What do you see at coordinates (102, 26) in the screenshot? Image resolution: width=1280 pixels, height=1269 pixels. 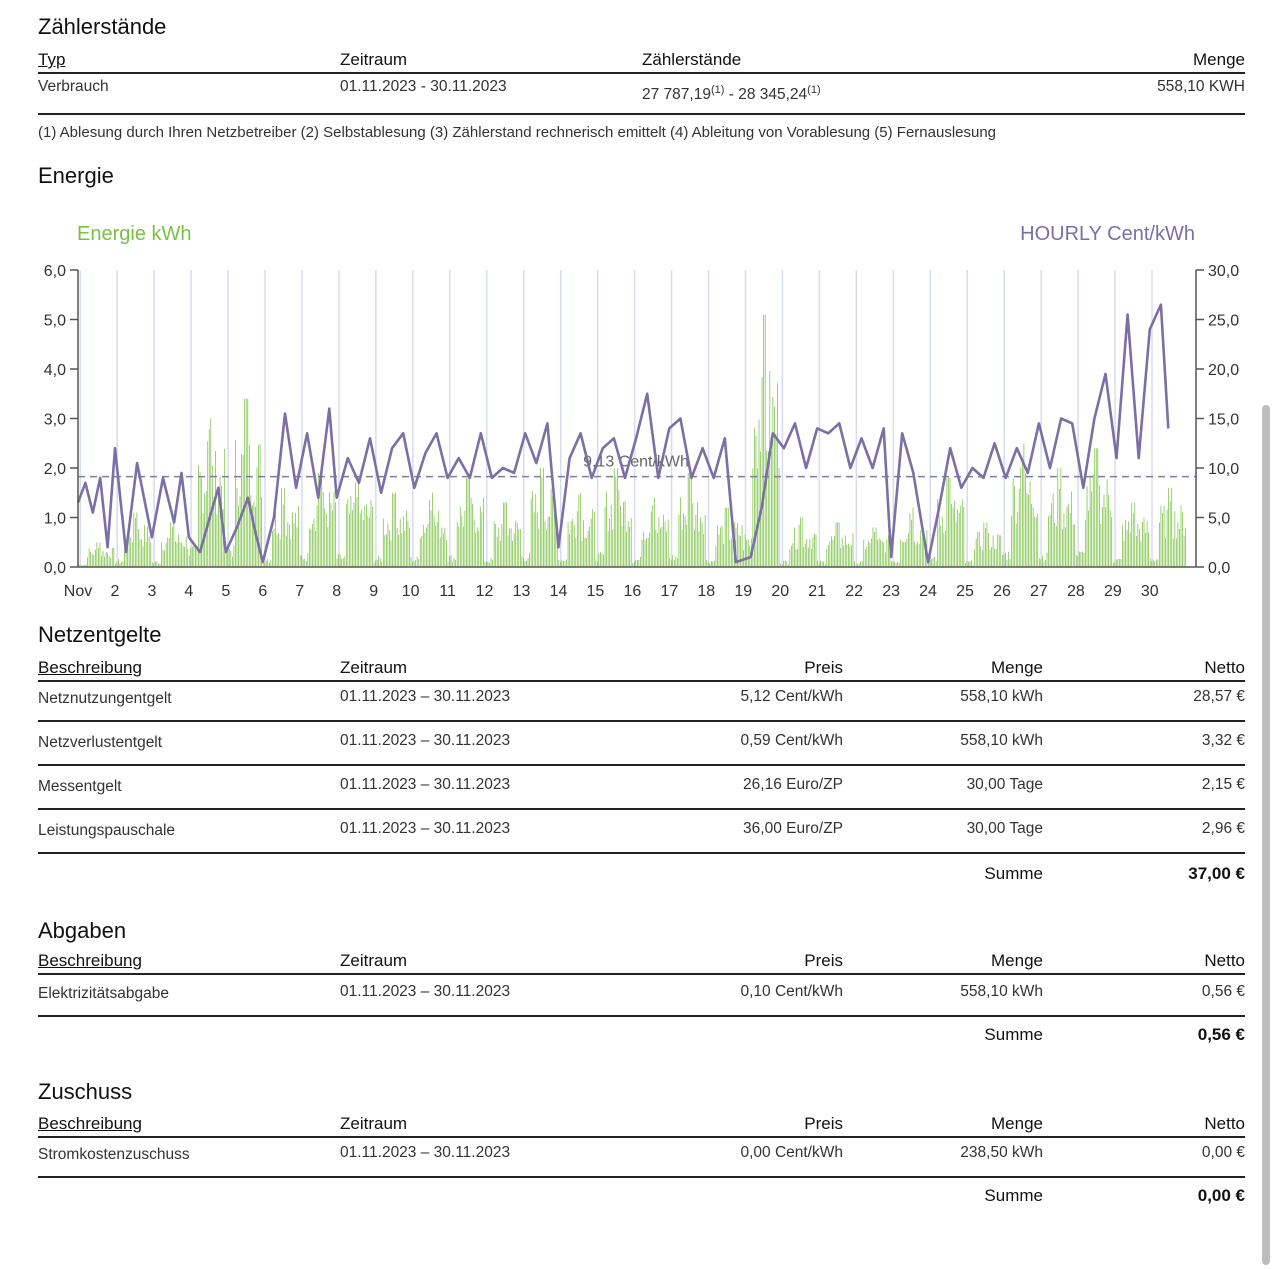 I see `section-title-zaehlerstaende: Zählerstände` at bounding box center [102, 26].